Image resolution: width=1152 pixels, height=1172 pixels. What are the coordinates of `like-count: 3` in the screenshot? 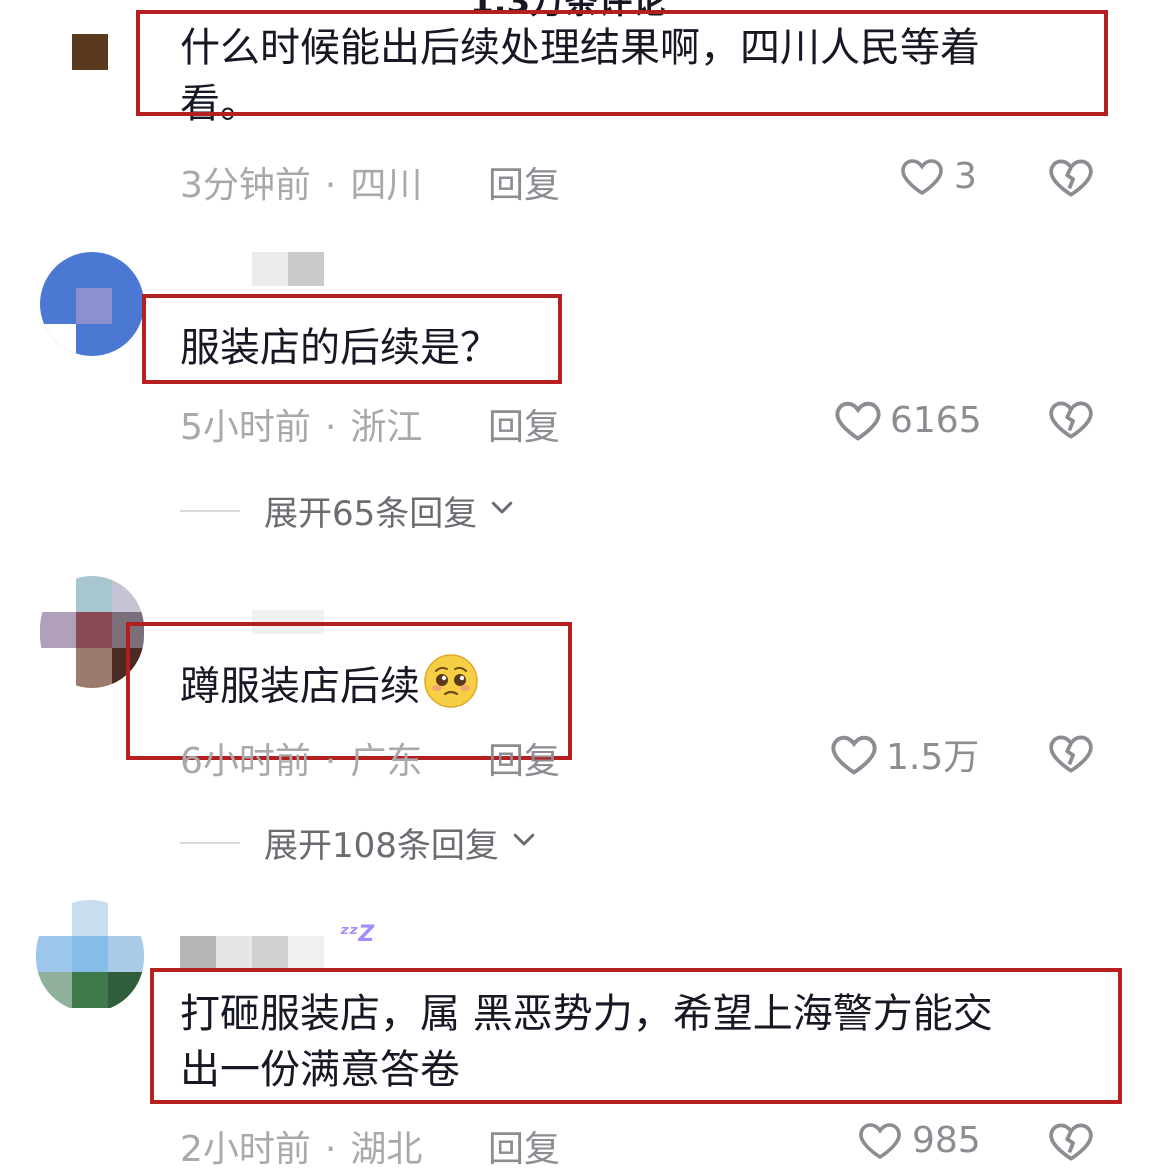 It's located at (965, 176).